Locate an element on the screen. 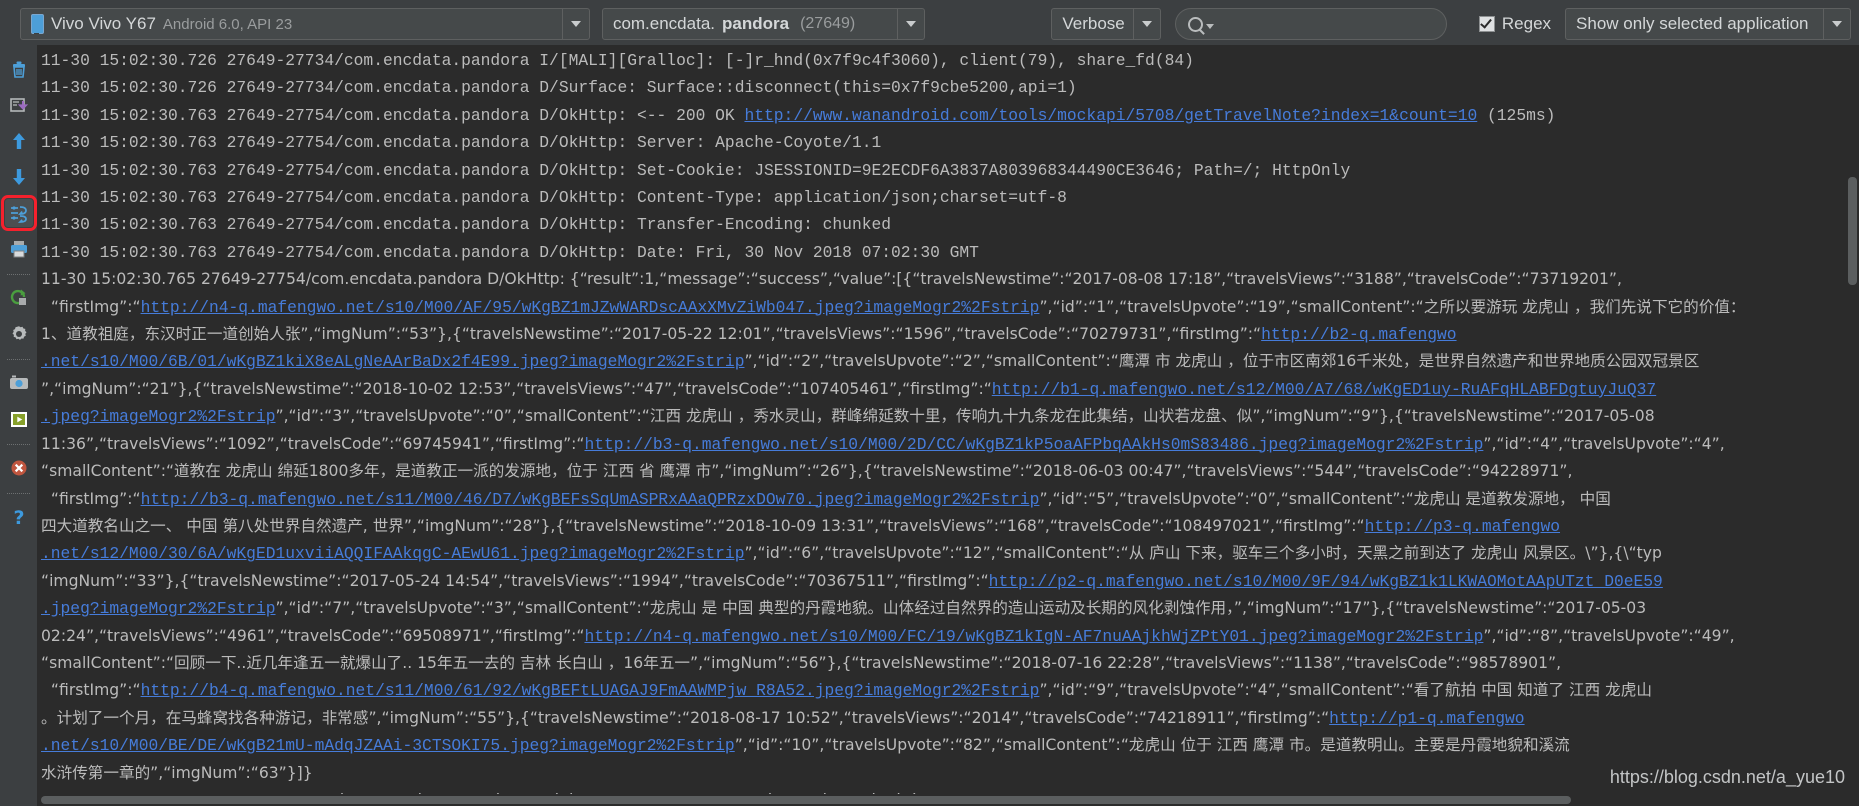 The image size is (1859, 806). log-level-chevron-down-icon is located at coordinates (1146, 24).